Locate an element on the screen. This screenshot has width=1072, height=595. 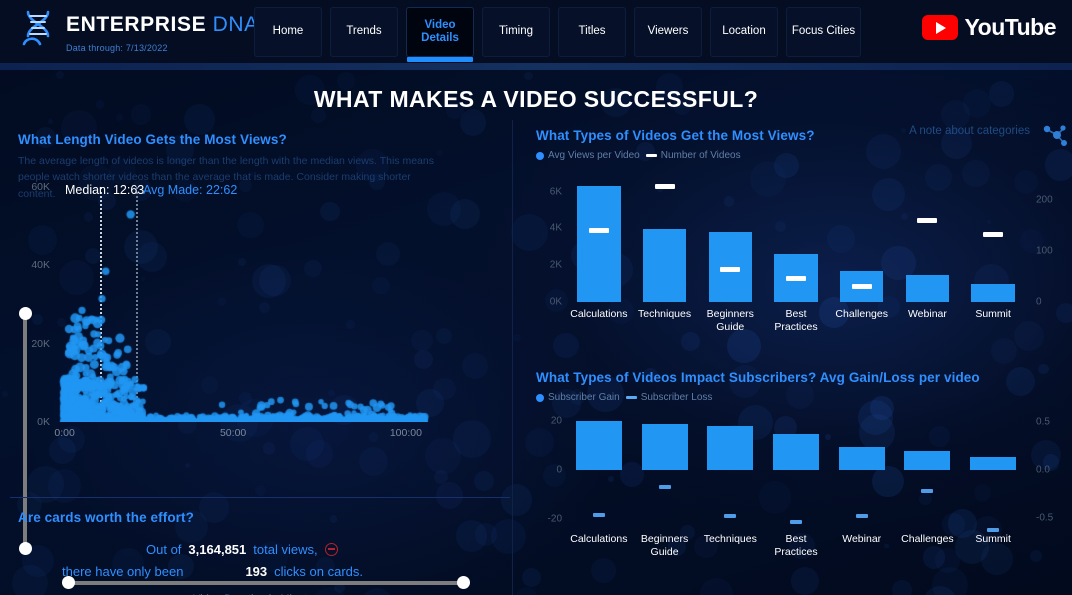
slider-knob-top is located at coordinates (25, 313).